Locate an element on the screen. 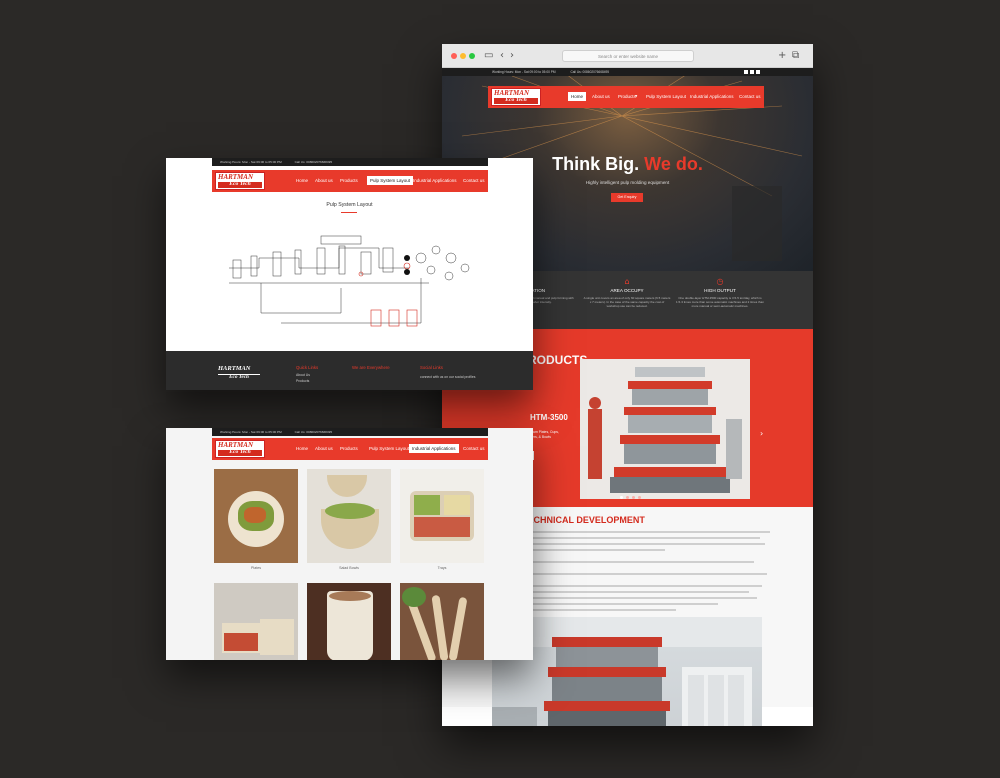  everywhere-heading: We are Everywhere is located at coordinates (371, 367).